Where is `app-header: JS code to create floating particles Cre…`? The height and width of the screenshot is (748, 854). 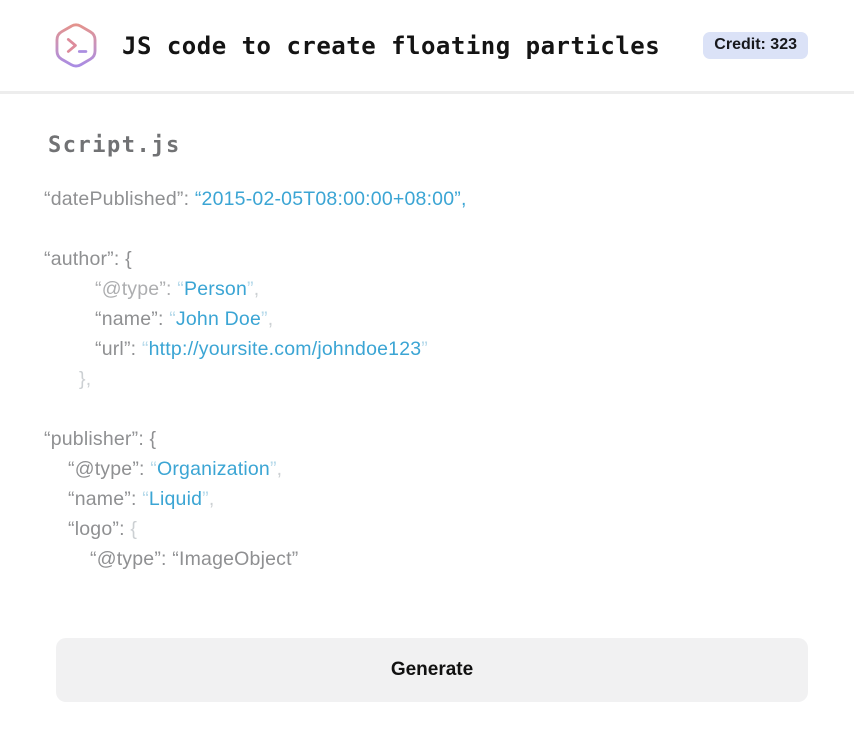
app-header: JS code to create floating particles Cre… is located at coordinates (427, 47).